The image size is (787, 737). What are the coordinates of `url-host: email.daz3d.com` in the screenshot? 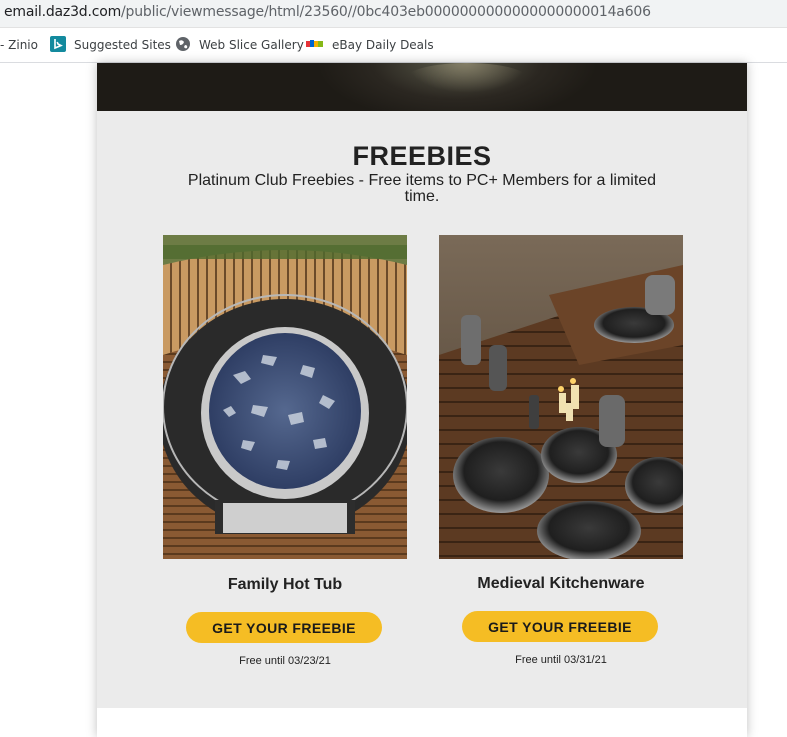 It's located at (63, 12).